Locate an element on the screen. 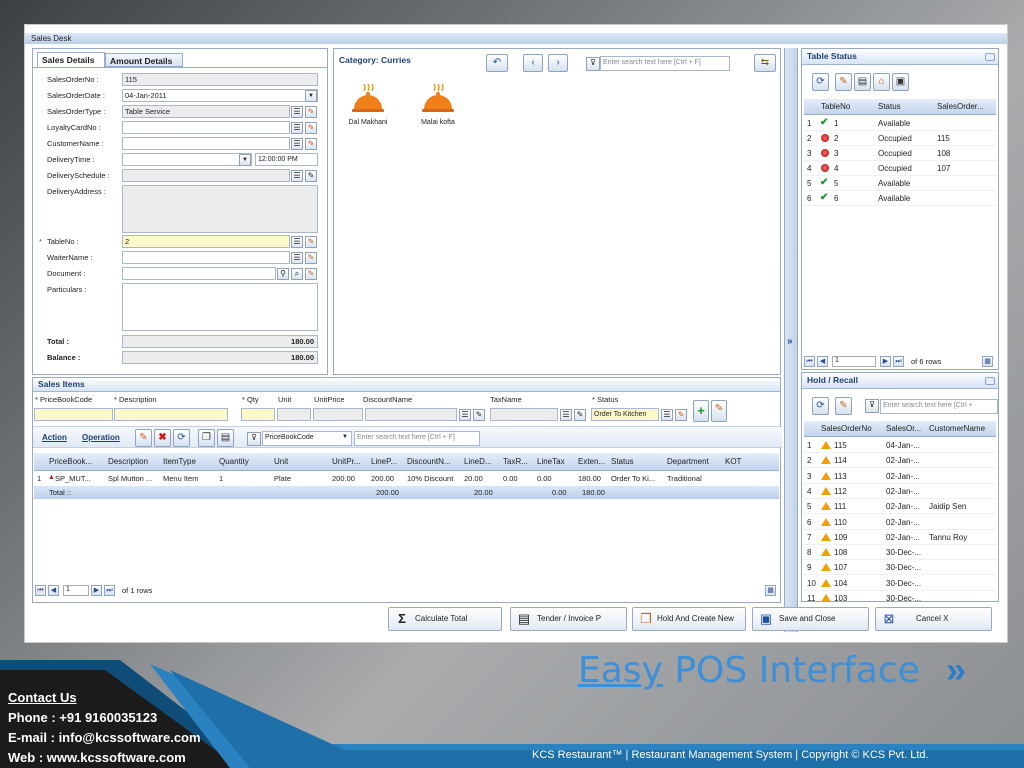 The width and height of the screenshot is (1024, 768). delivery-schedule-field is located at coordinates (206, 175).